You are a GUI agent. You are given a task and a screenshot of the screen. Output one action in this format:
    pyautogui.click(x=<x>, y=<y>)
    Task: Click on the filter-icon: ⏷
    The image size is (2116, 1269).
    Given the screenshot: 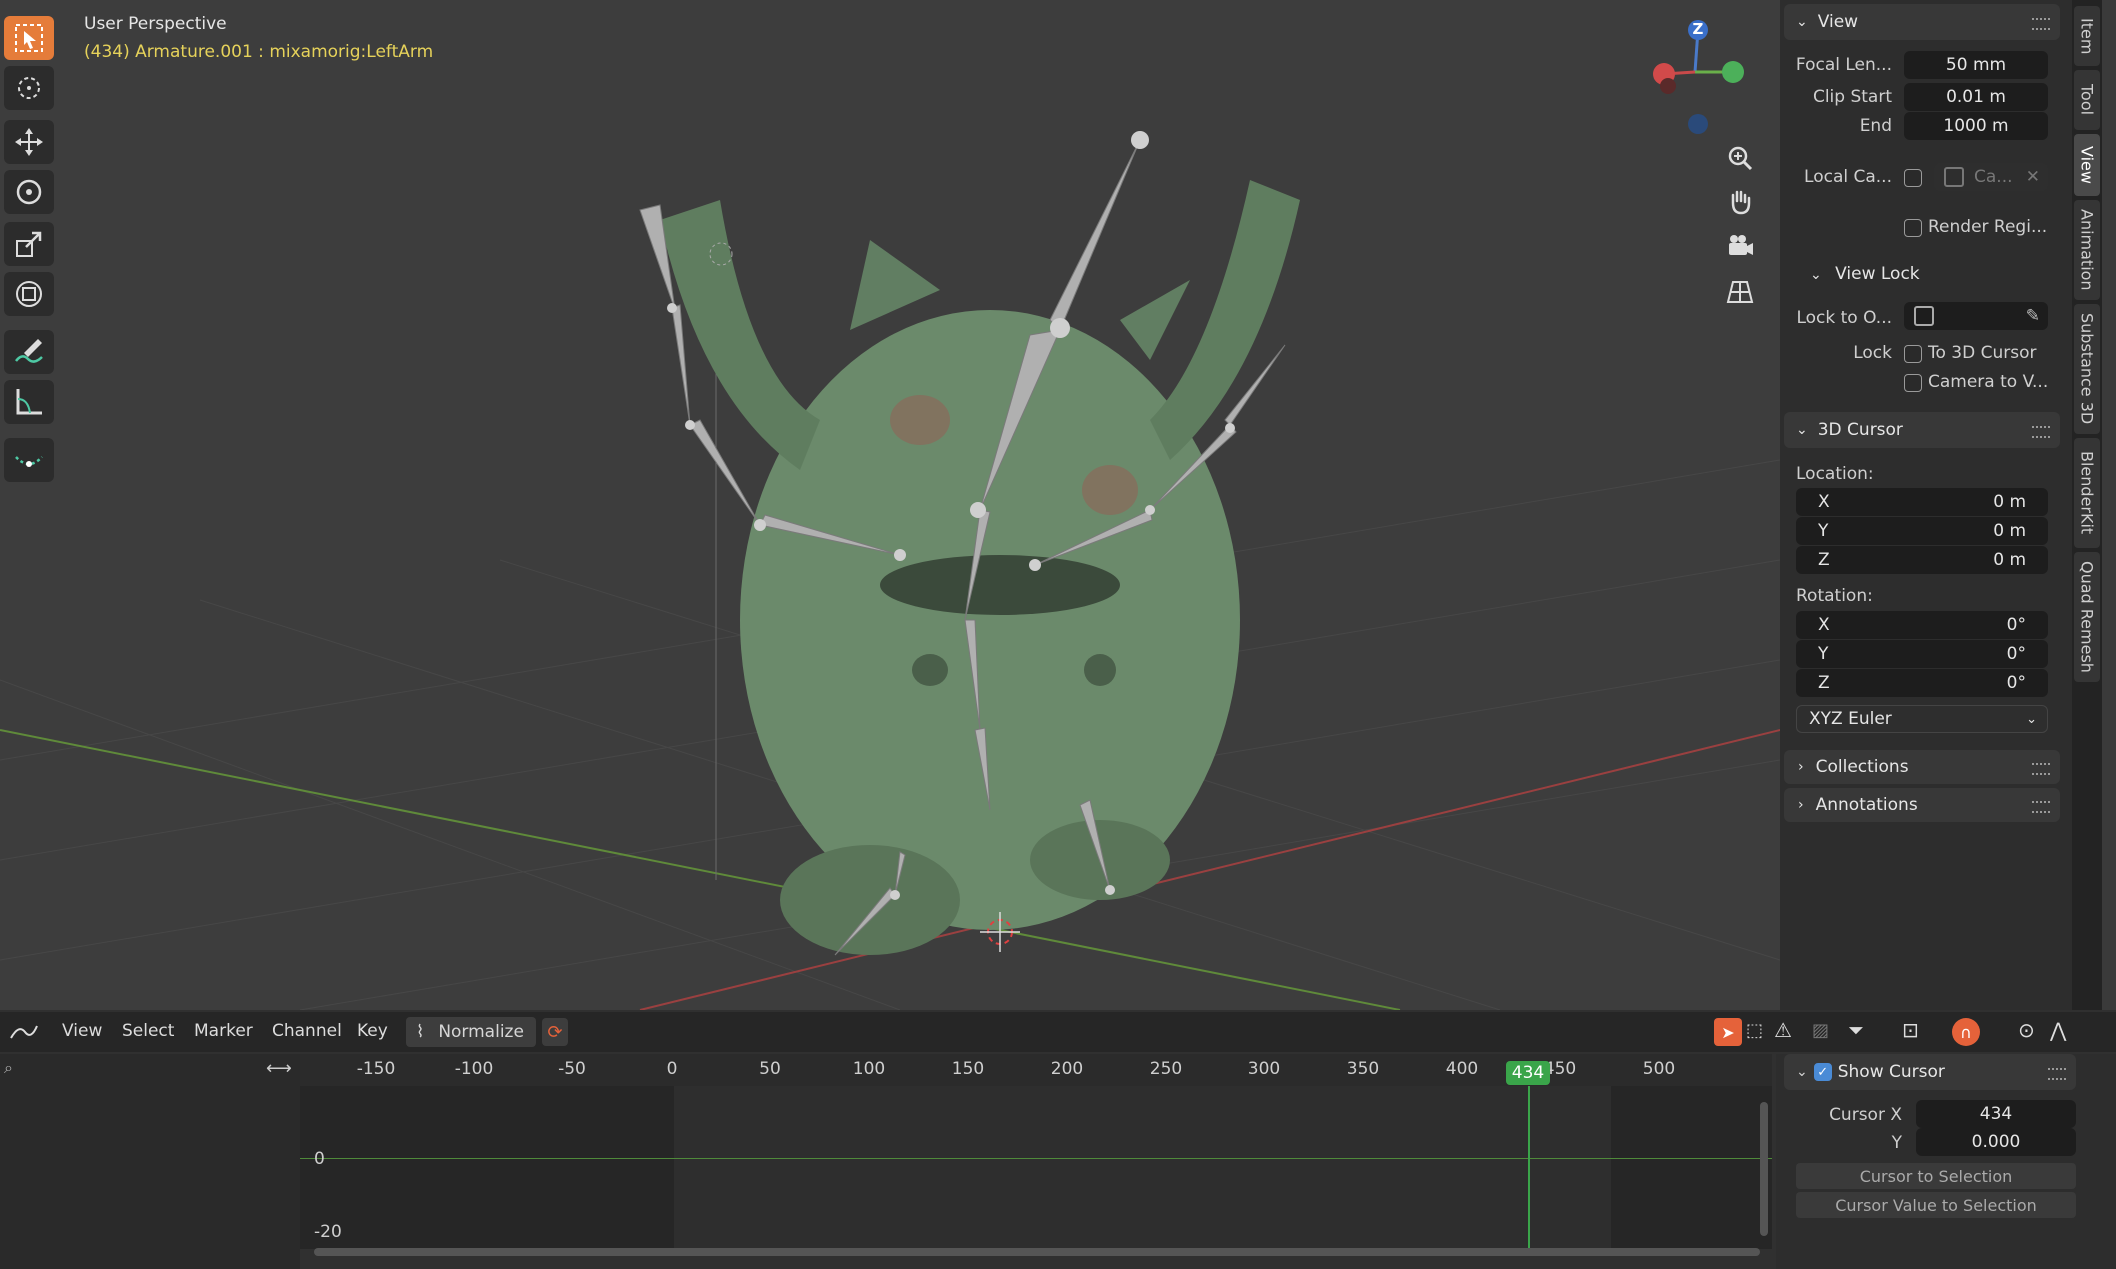 What is the action you would take?
    pyautogui.click(x=1856, y=1030)
    